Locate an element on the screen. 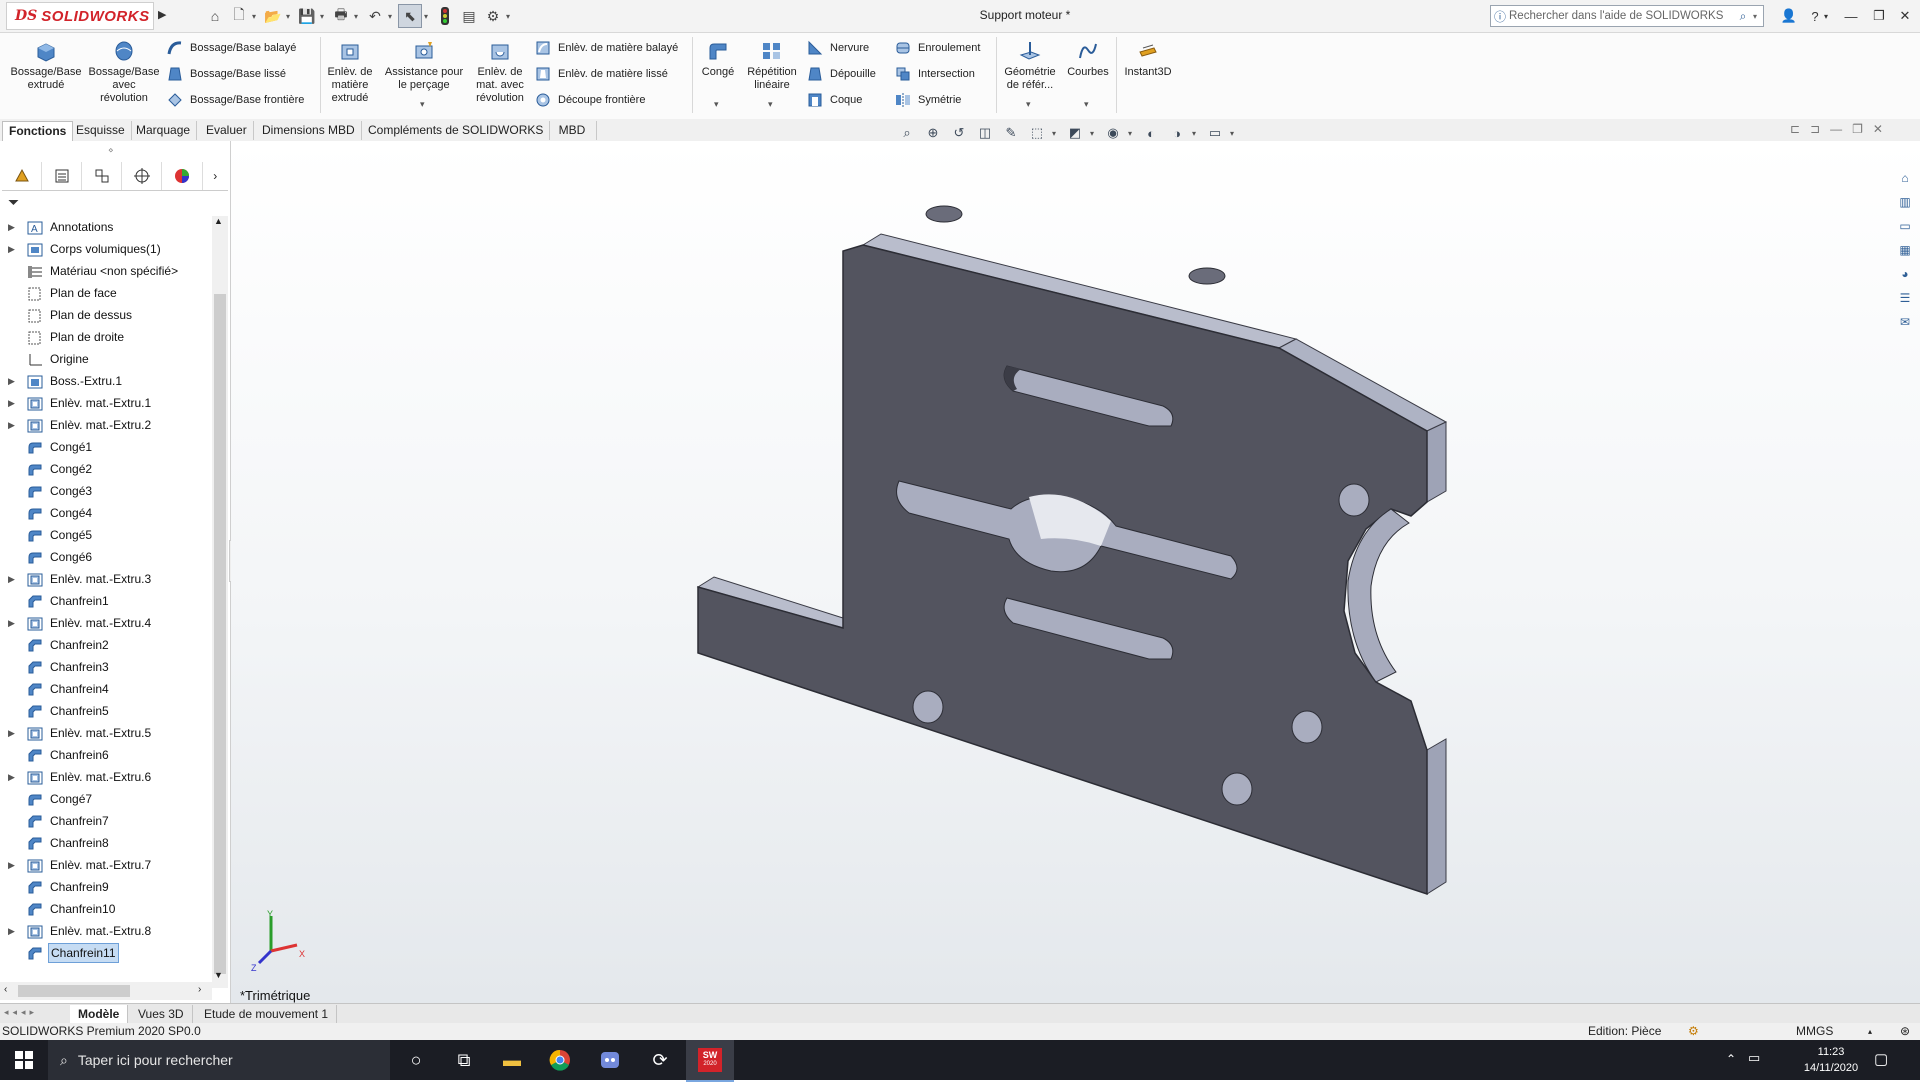  user-account-icon: 👤 is located at coordinates (1789, 16).